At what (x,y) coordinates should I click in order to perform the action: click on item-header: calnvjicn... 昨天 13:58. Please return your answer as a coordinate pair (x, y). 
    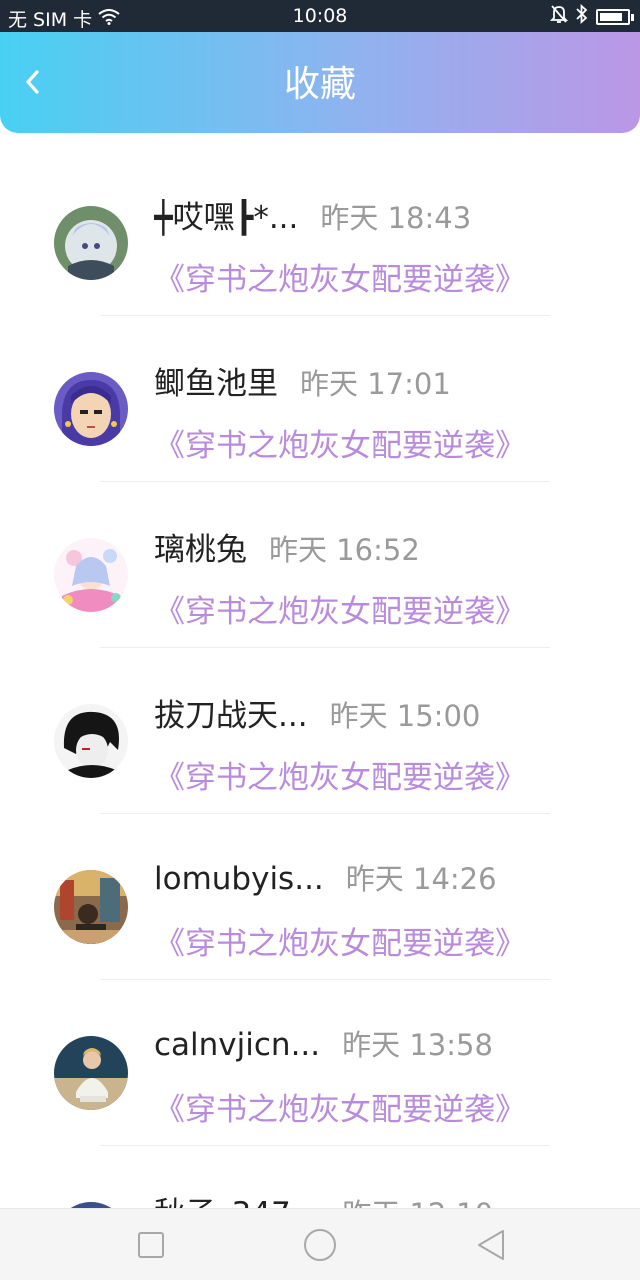
    Looking at the image, I should click on (323, 1043).